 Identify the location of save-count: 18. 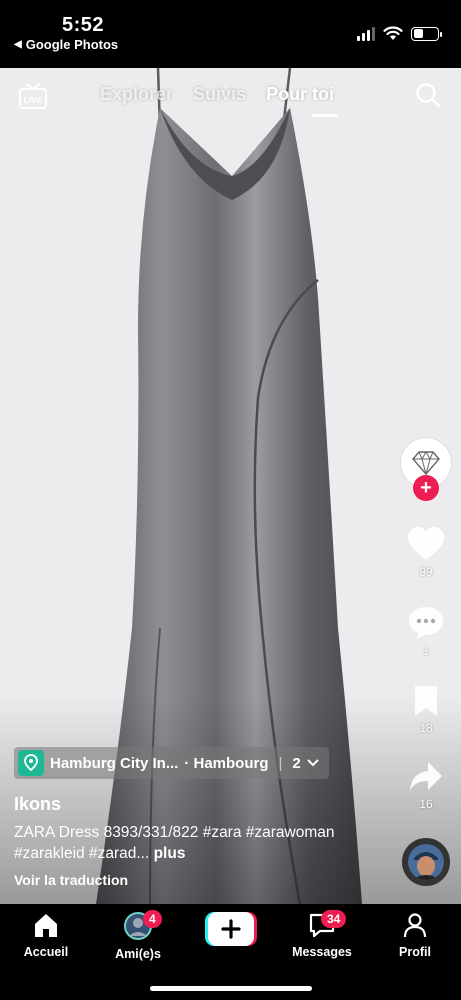
(426, 728).